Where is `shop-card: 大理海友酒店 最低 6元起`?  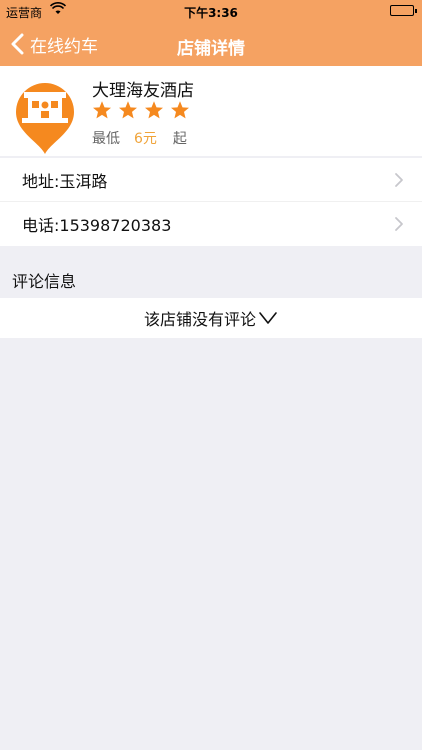 shop-card: 大理海友酒店 最低 6元起 is located at coordinates (211, 111).